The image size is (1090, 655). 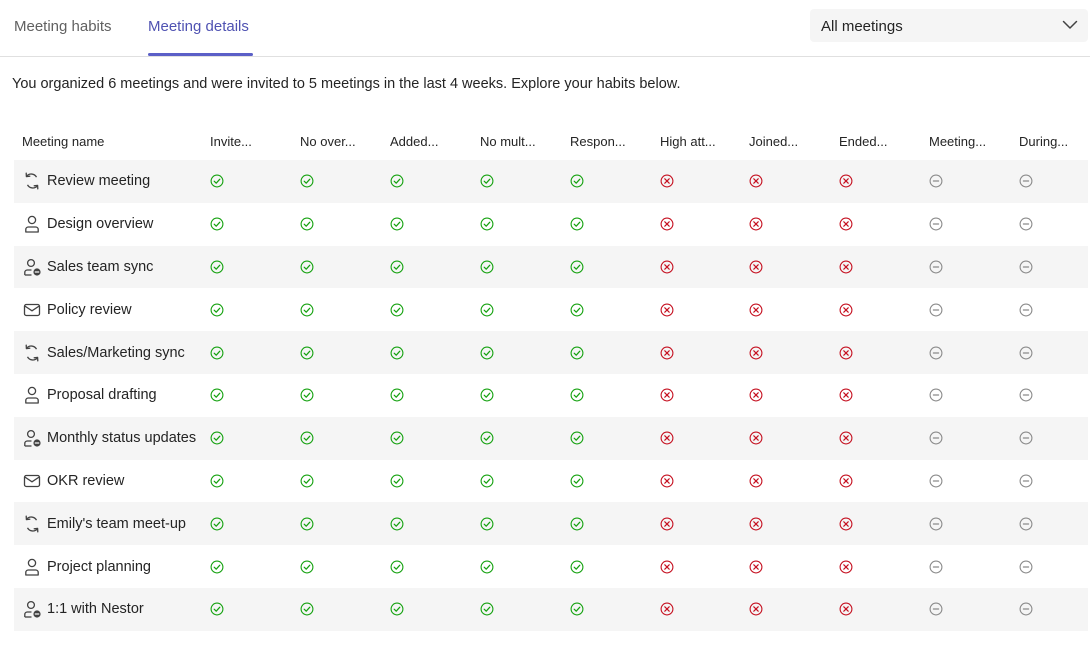 I want to click on table-row: Policy review, so click(x=551, y=309).